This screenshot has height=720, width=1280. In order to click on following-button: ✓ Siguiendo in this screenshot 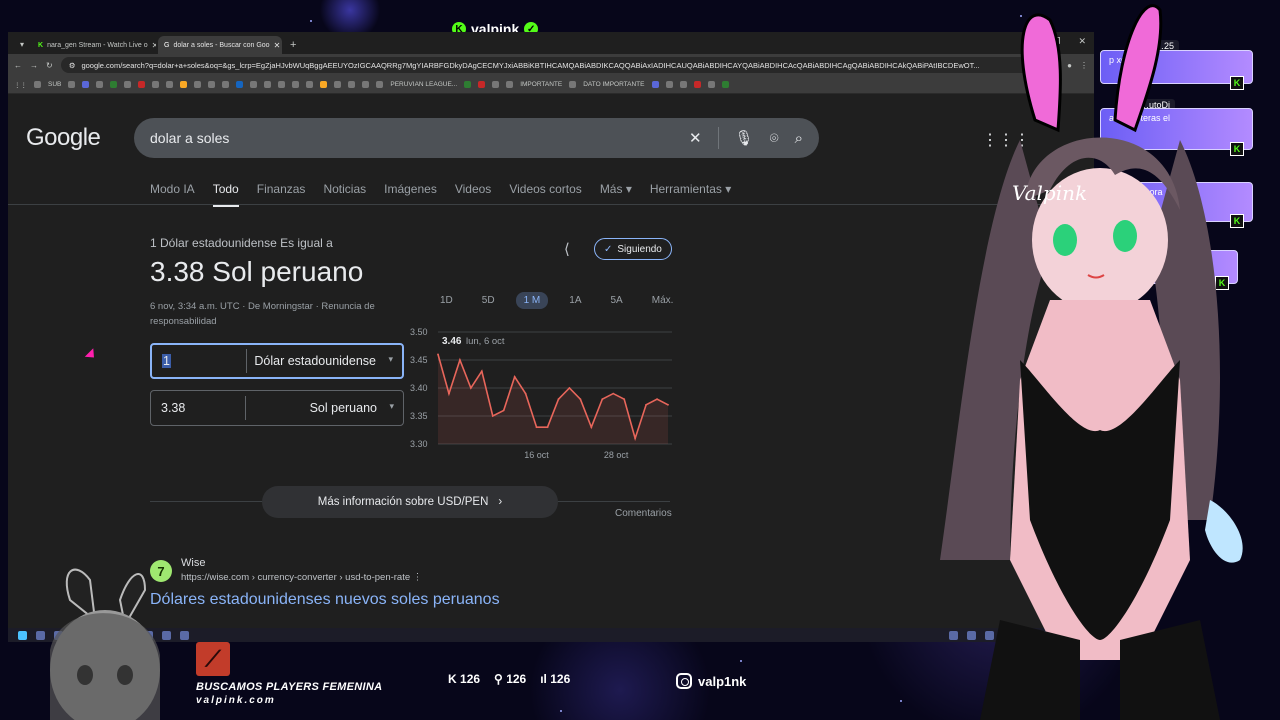, I will do `click(633, 249)`.